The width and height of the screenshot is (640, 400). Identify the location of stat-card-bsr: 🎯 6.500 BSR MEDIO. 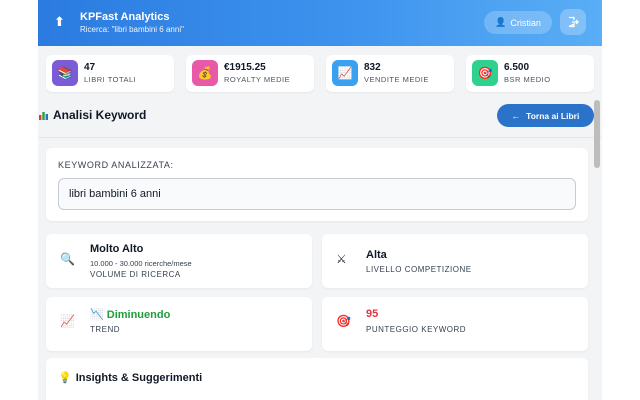
(530, 73).